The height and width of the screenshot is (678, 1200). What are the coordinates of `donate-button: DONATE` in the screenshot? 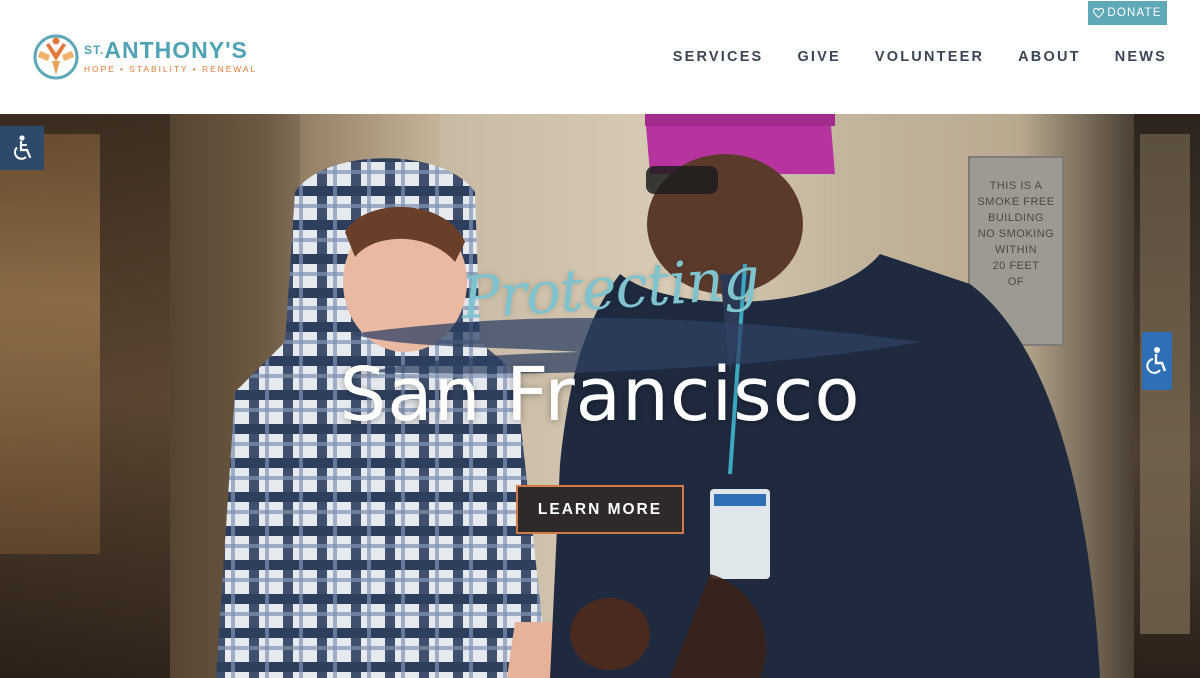 It's located at (1127, 13).